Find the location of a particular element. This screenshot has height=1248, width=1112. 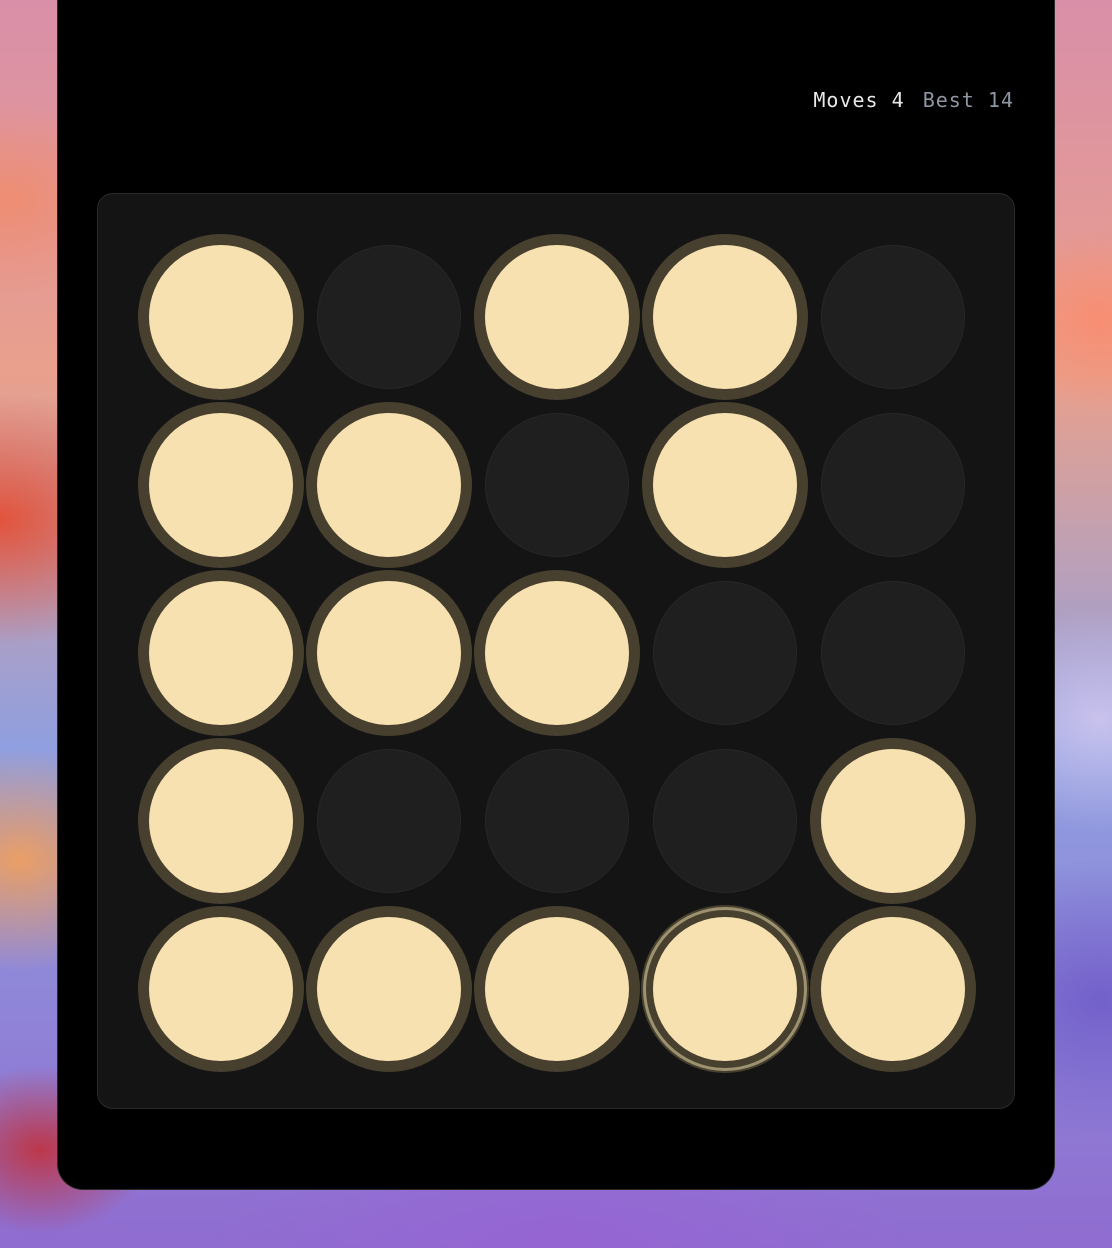

moves-value: 4 is located at coordinates (898, 100).